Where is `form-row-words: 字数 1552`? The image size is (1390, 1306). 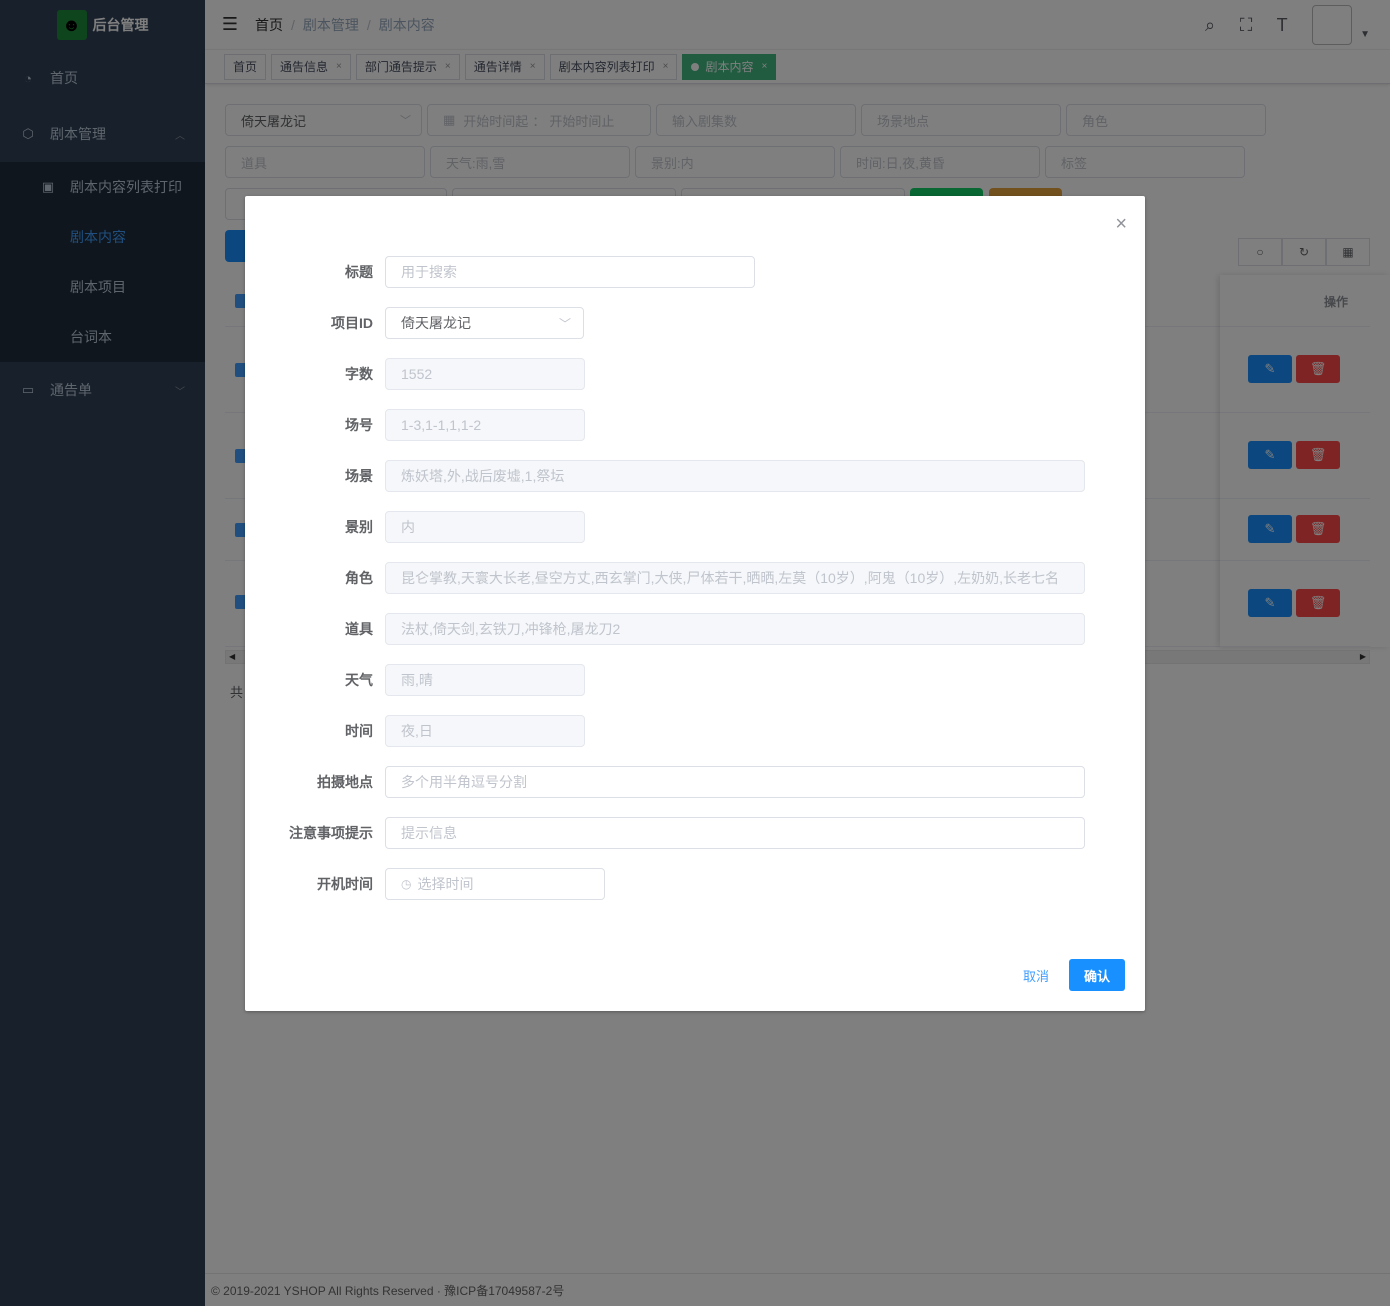
form-row-words: 字数 1552 is located at coordinates (695, 374).